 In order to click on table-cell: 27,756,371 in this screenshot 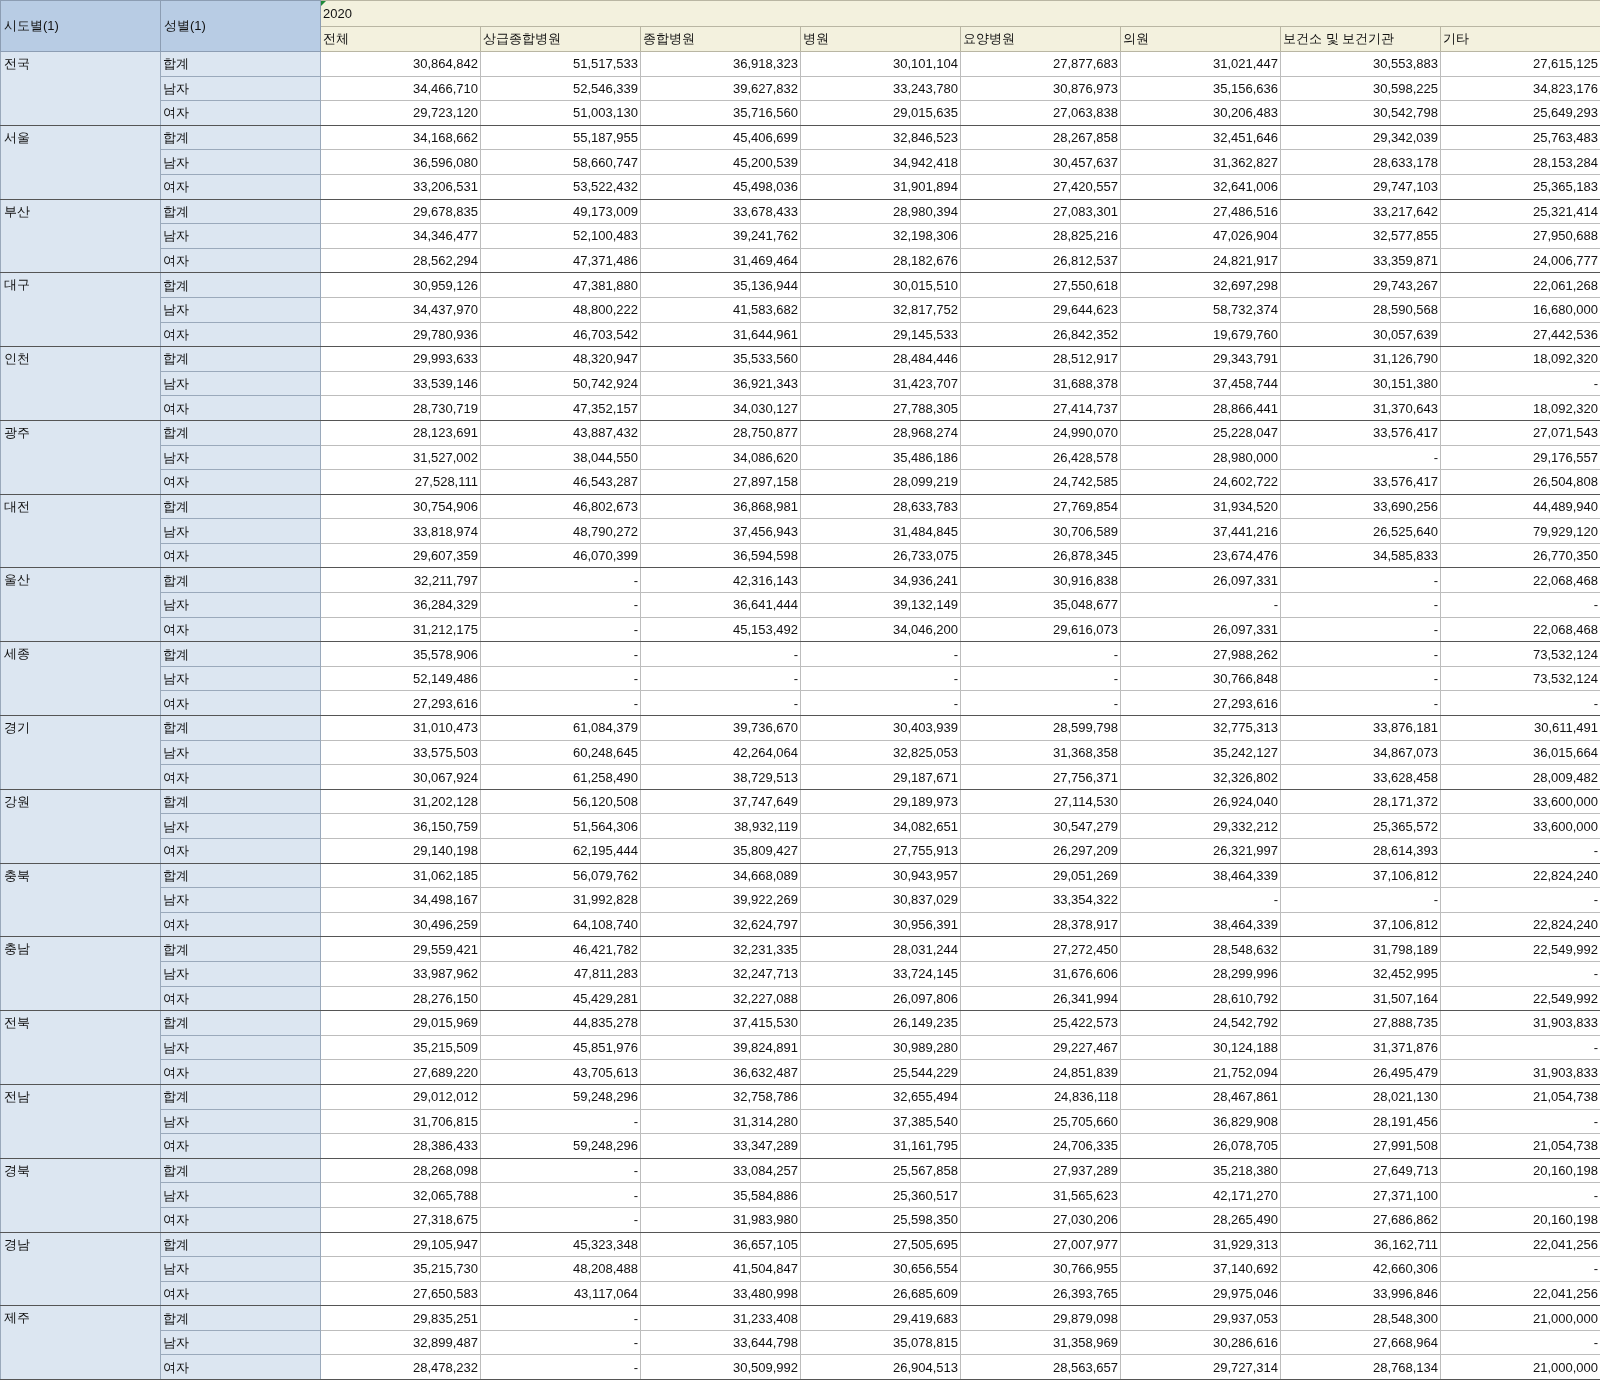, I will do `click(1040, 777)`.